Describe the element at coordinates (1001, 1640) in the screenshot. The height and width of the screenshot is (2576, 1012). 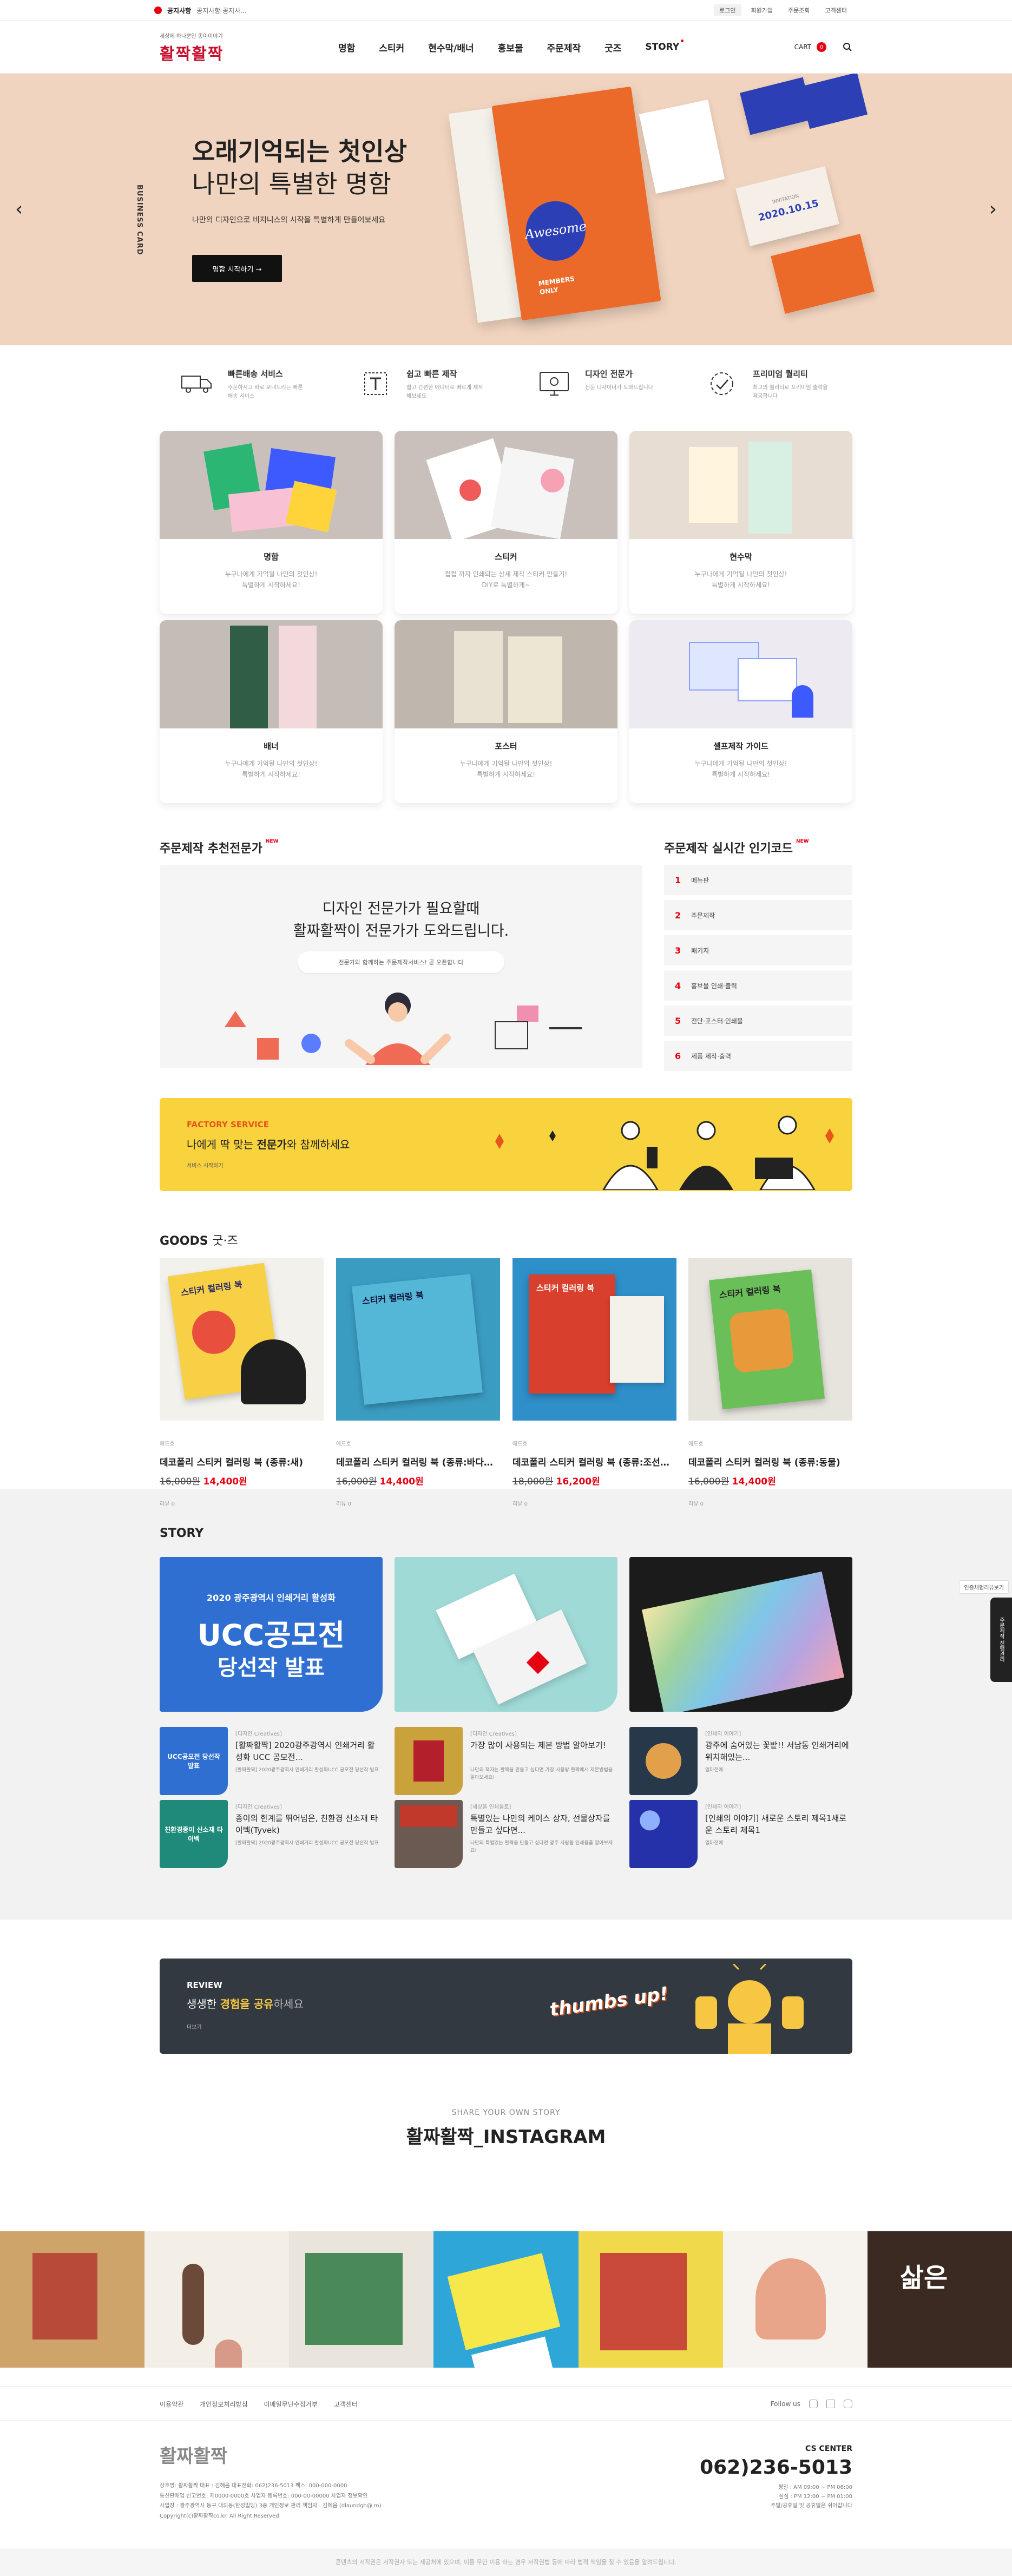
I see `side-floating-badge: 주문제작 진행관리` at that location.